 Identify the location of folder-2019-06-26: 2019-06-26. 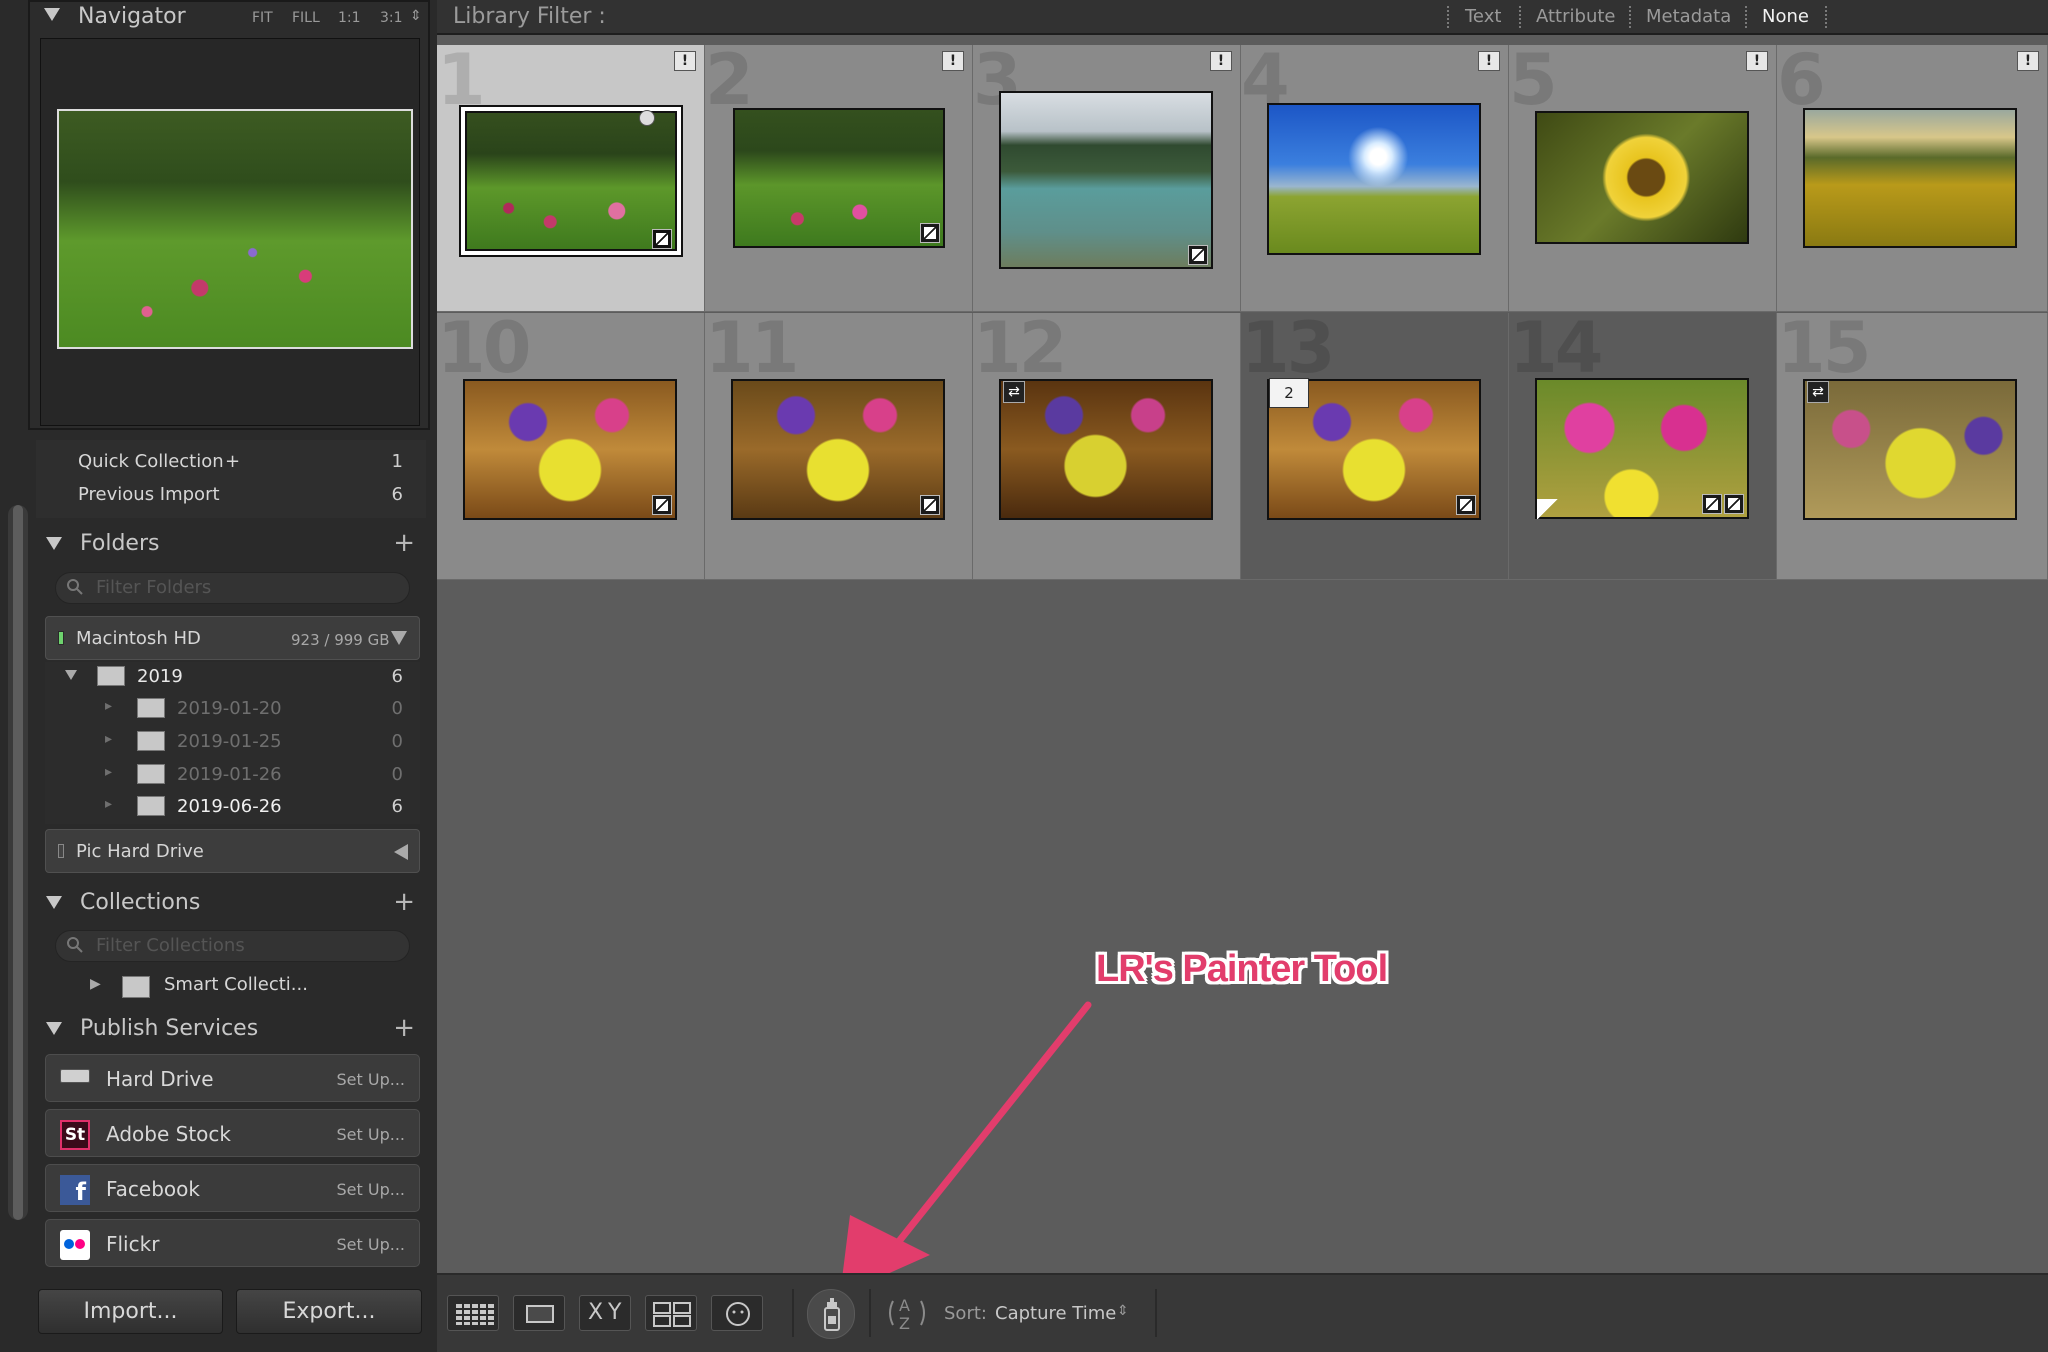
(229, 806).